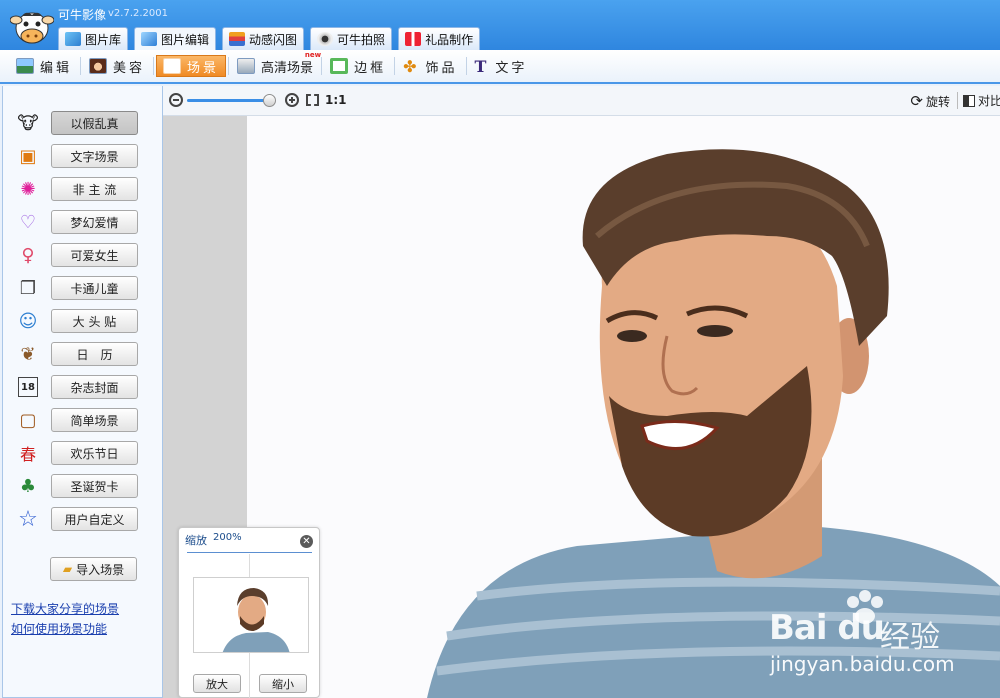 The width and height of the screenshot is (1000, 698). What do you see at coordinates (25, 66) in the screenshot?
I see `edit-icon` at bounding box center [25, 66].